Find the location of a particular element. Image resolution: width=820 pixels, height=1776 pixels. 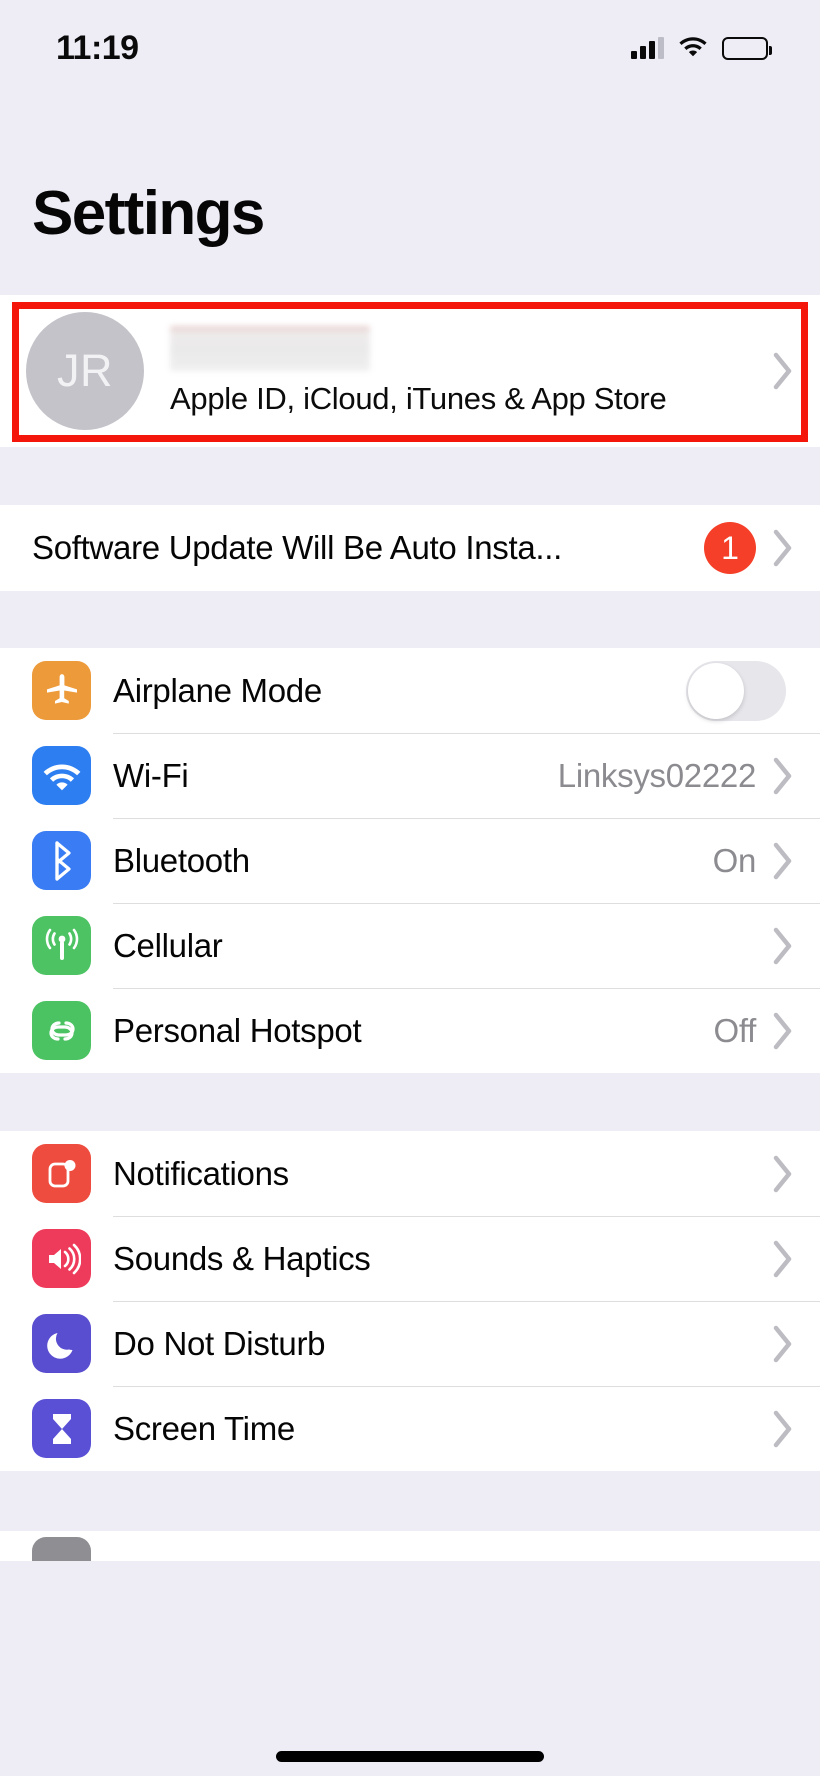

status-bar: 11:19 is located at coordinates (410, 48).